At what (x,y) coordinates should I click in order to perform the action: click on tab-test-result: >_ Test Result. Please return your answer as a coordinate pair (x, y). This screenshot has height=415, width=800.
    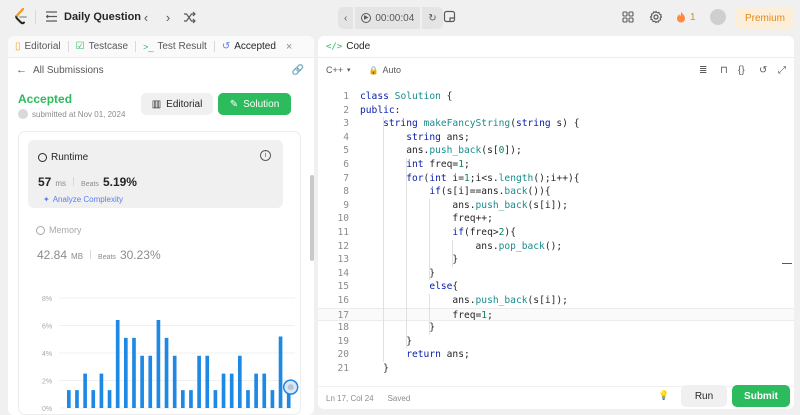
    Looking at the image, I should click on (175, 47).